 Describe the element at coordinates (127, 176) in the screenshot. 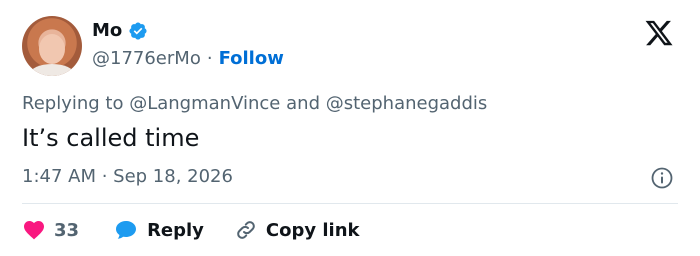

I see `tweet-timestamp: 1:47 AM · Sep 18, 2026` at that location.